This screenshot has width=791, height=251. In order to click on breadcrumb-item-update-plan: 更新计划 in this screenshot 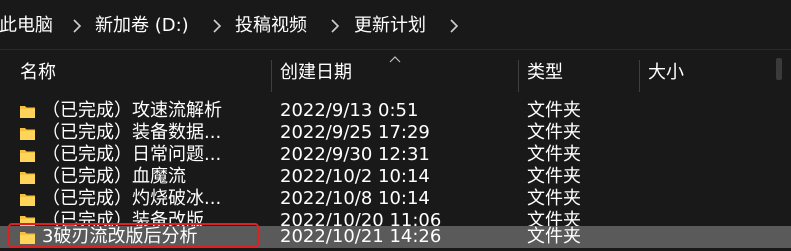, I will do `click(390, 26)`.